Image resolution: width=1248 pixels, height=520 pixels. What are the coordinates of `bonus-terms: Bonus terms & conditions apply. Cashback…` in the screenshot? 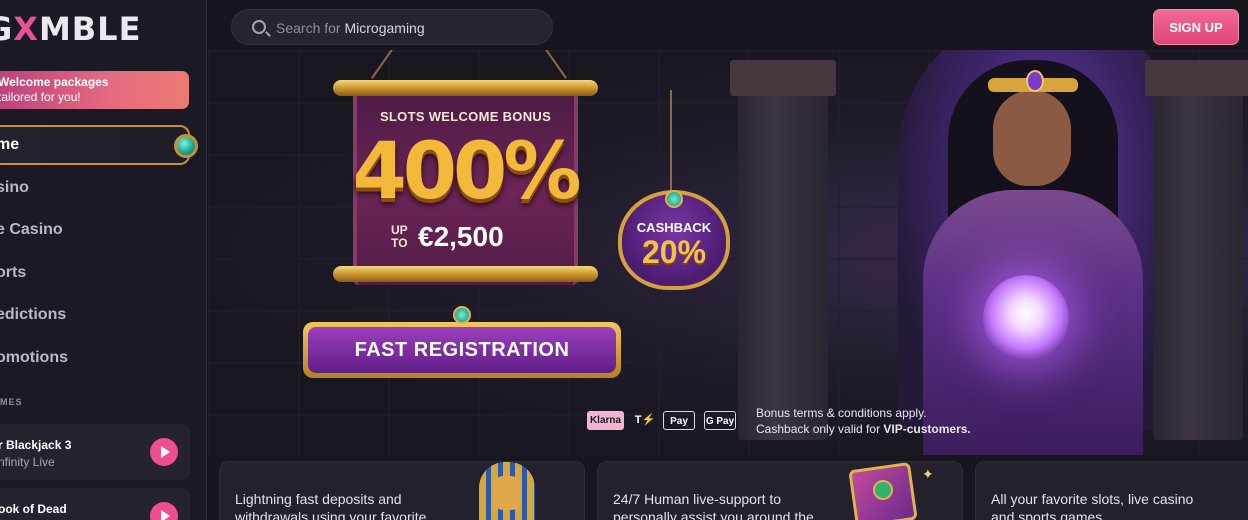 It's located at (863, 421).